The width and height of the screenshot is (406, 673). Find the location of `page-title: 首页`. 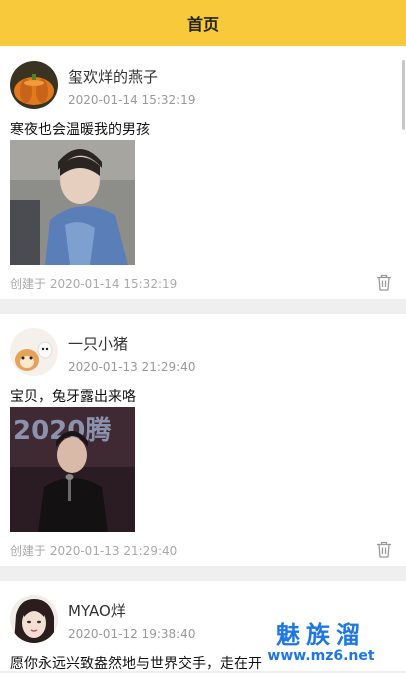

page-title: 首页 is located at coordinates (202, 24).